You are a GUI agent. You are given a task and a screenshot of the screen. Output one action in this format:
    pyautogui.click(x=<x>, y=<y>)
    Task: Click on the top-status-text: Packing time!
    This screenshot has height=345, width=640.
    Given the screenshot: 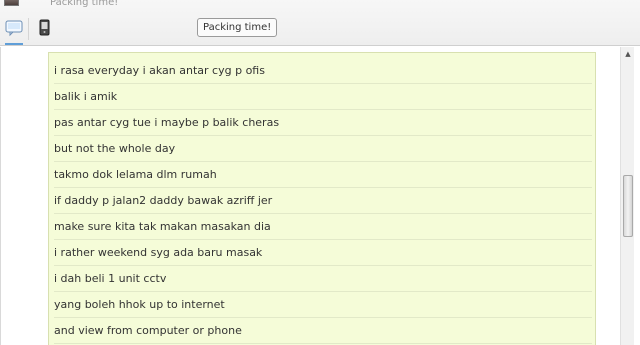 What is the action you would take?
    pyautogui.click(x=84, y=4)
    